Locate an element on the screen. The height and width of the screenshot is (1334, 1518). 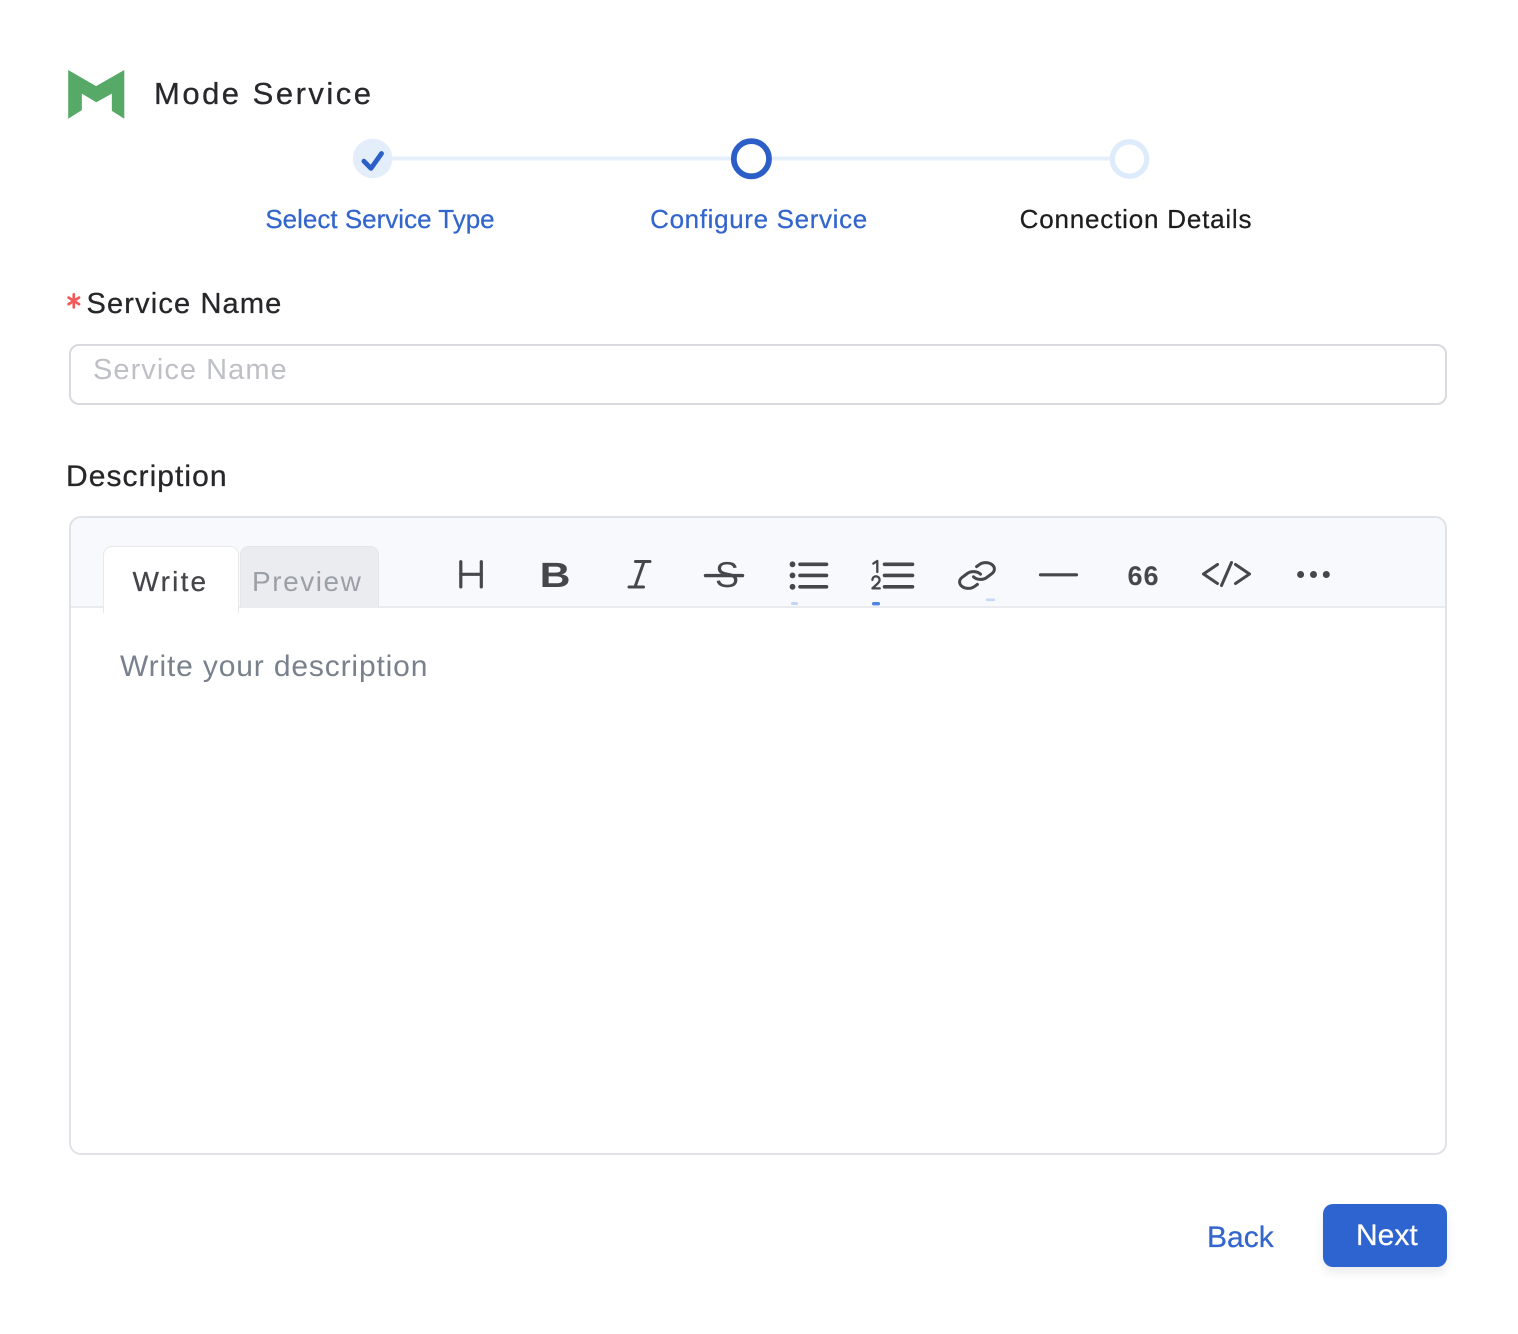
svg-text: B is located at coordinates (555, 575).